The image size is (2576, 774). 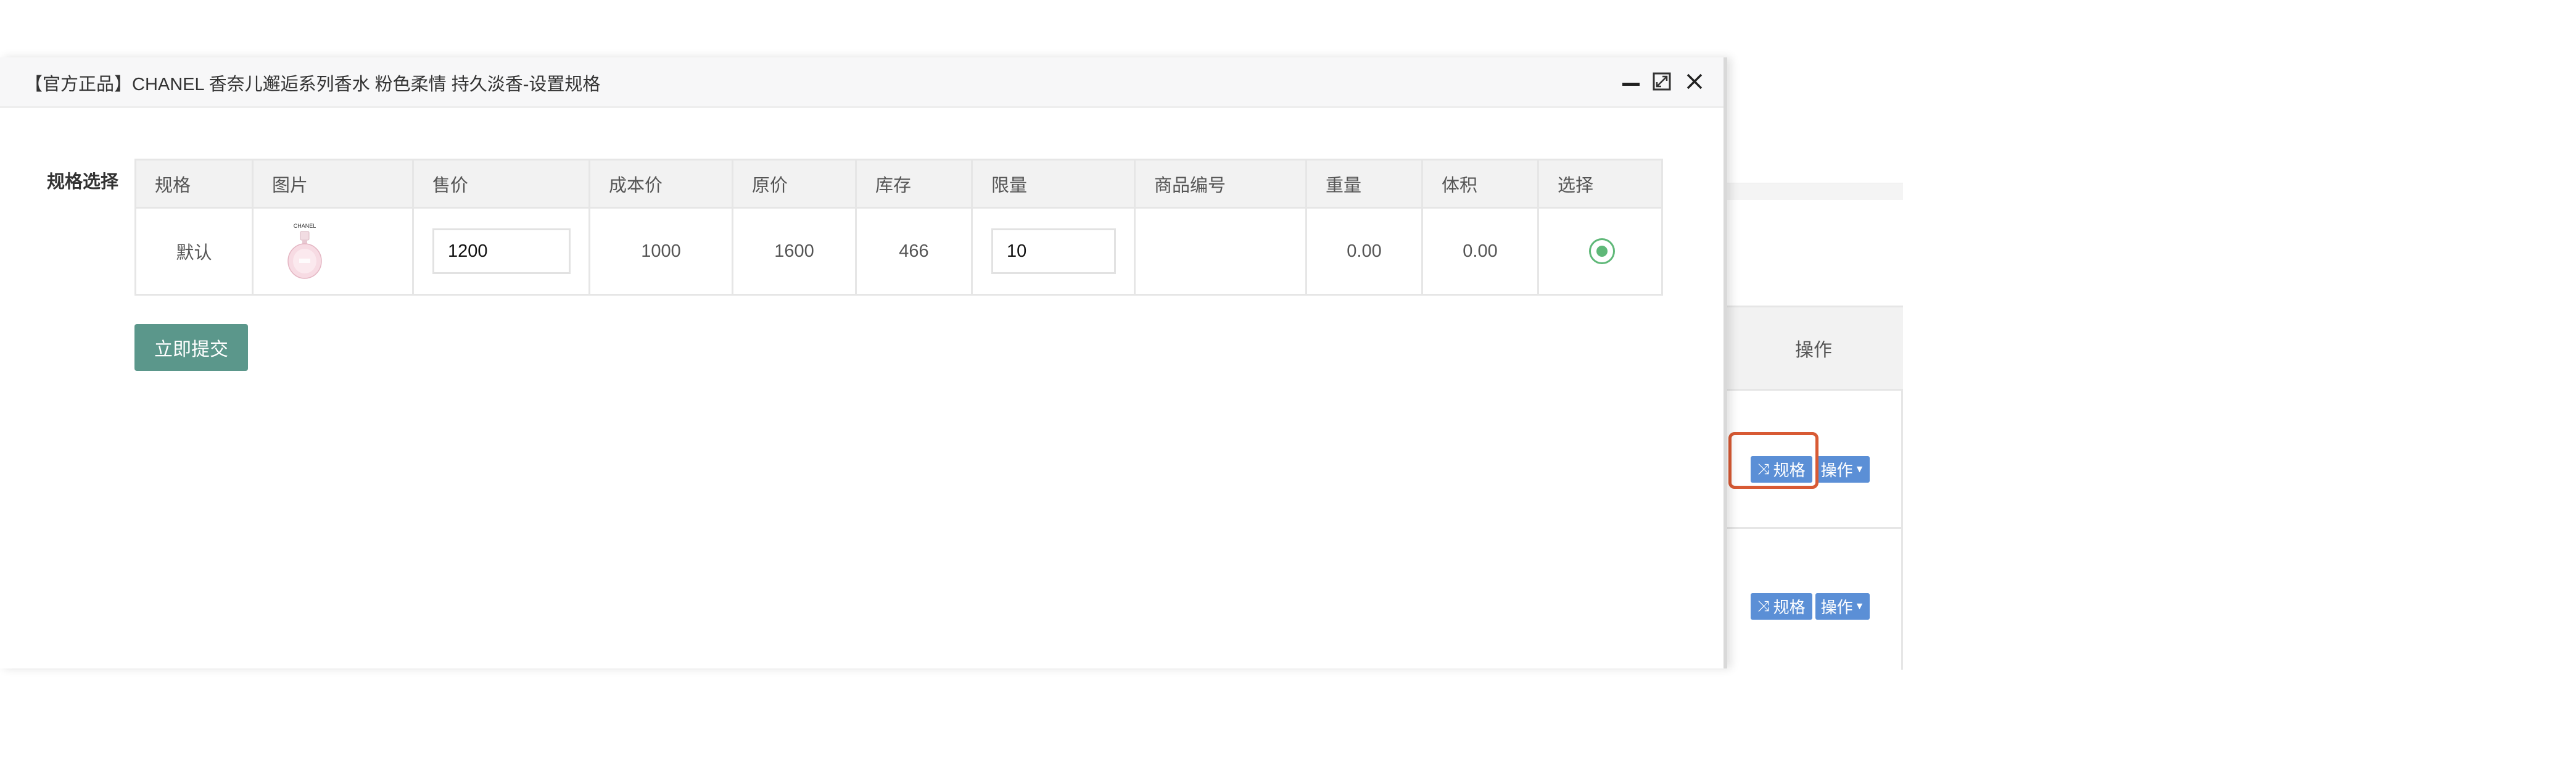 I want to click on col-header-sku: 商品编号, so click(x=1221, y=183).